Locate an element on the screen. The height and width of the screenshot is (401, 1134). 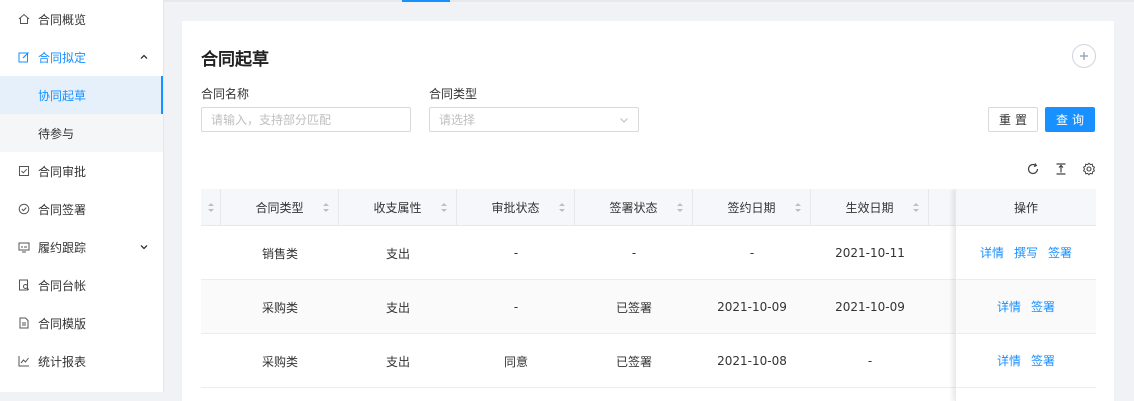
top-border is located at coordinates (649, 1).